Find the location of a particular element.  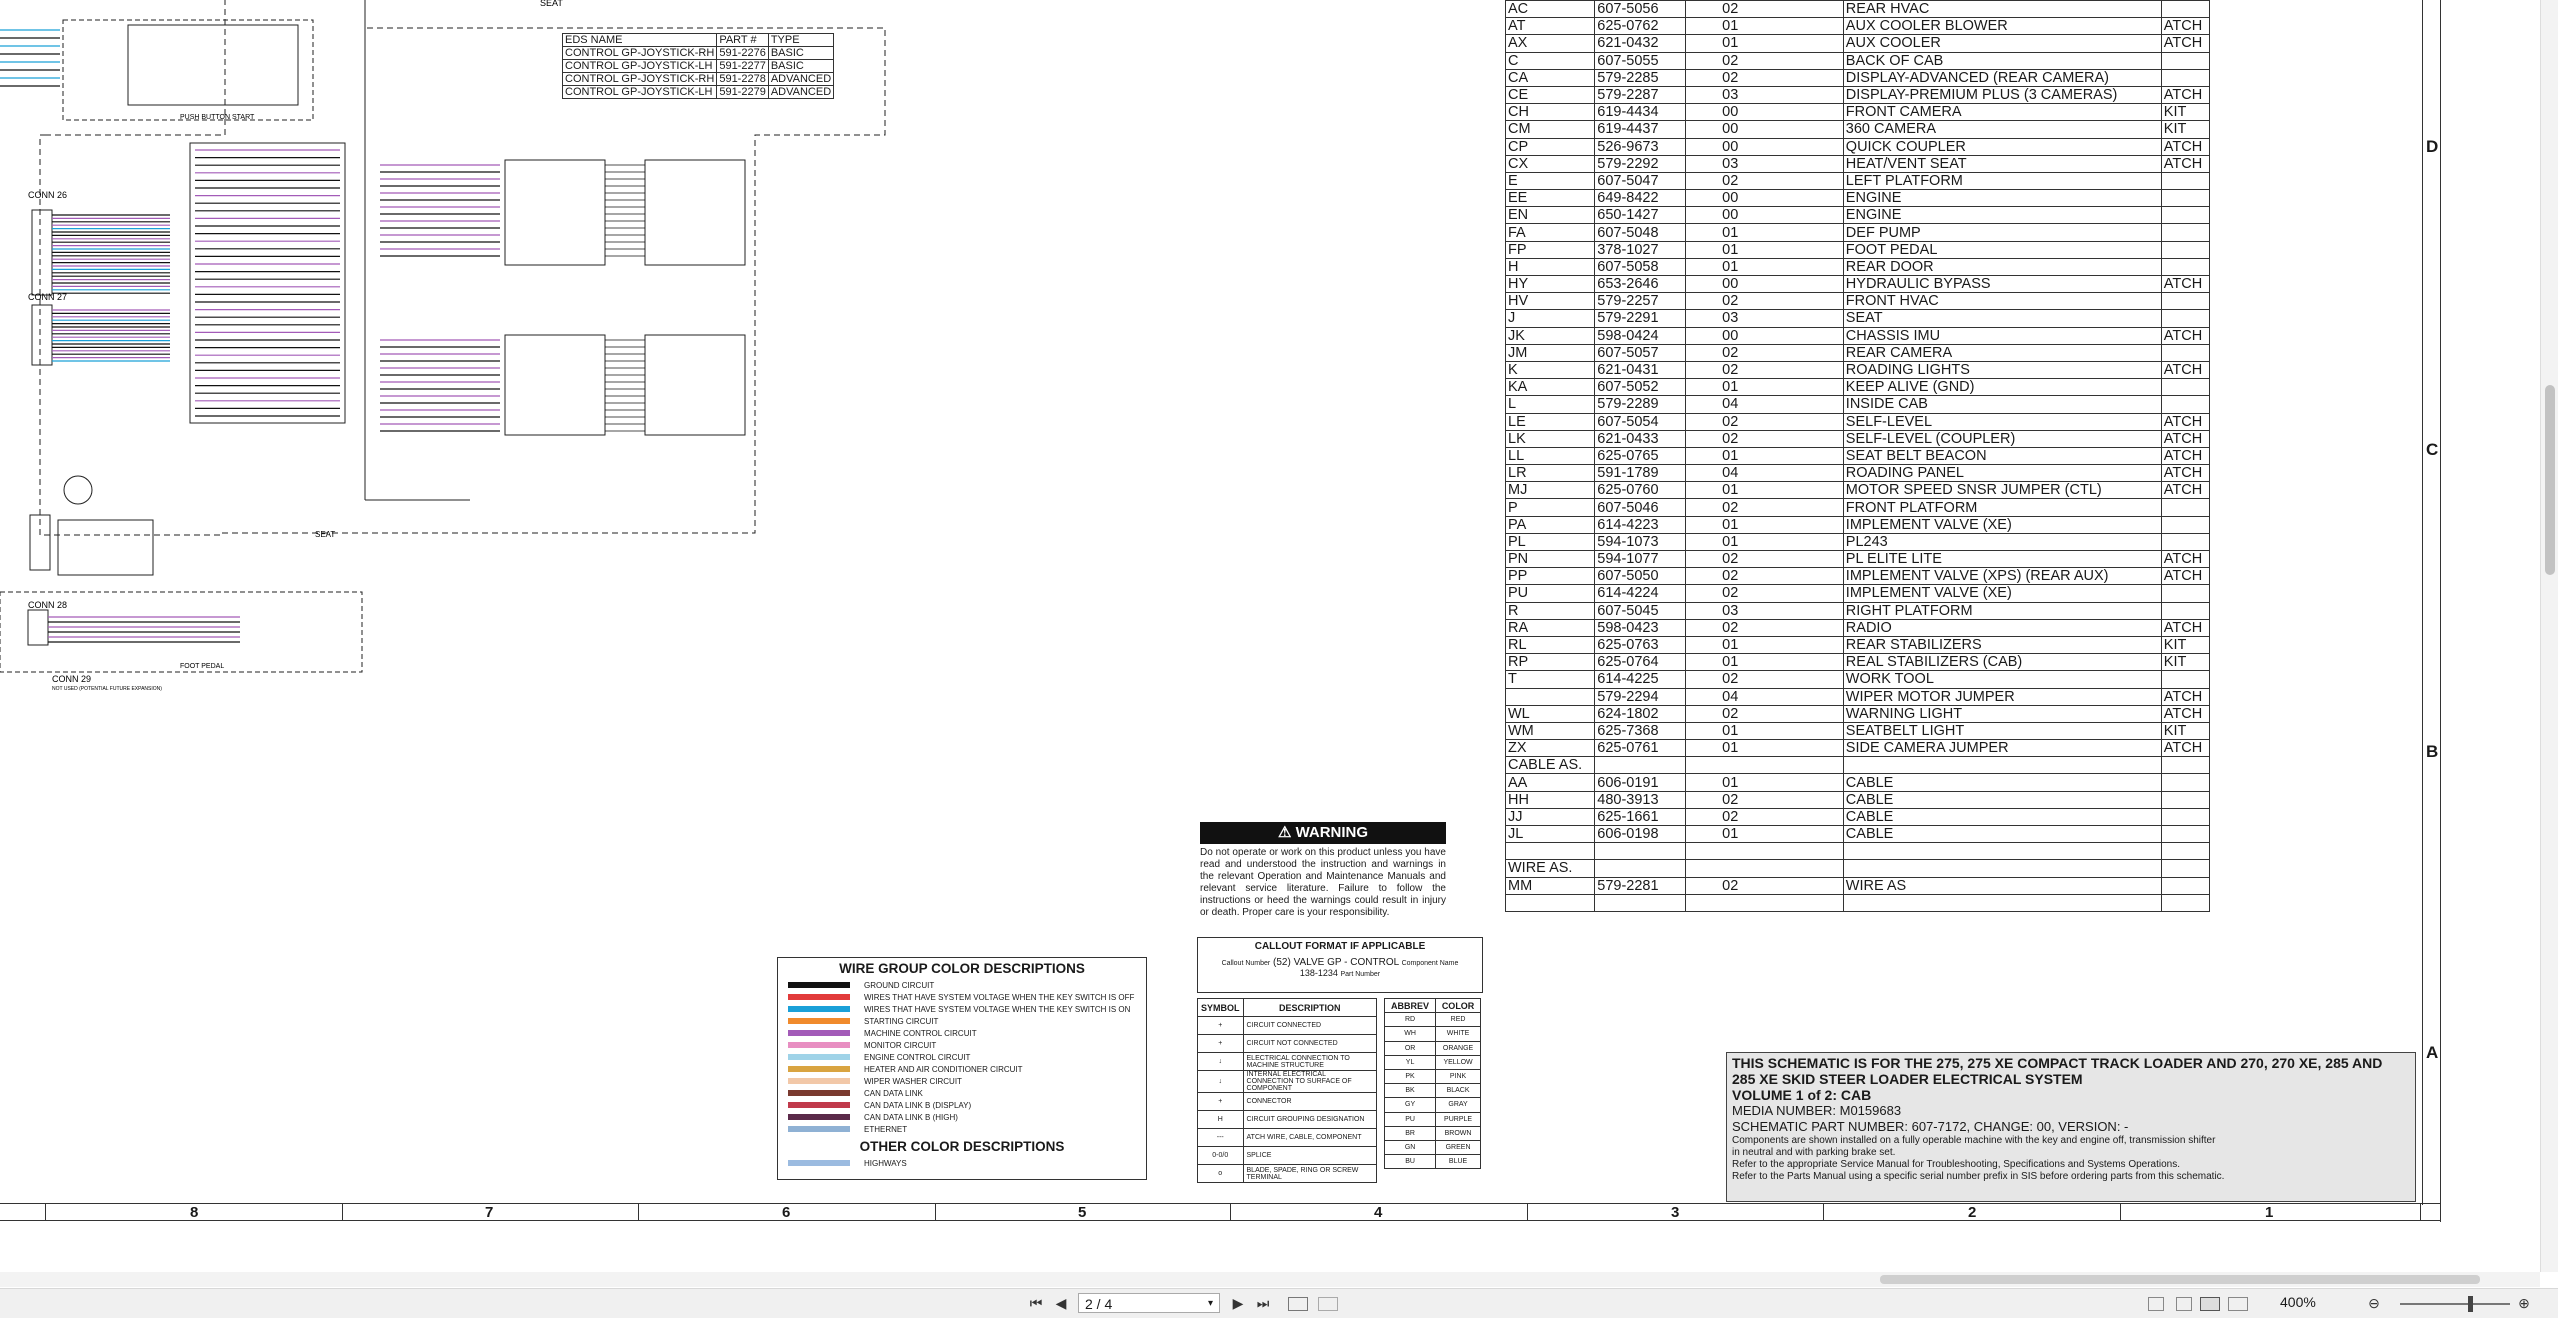

table-cell: GY is located at coordinates (1410, 1105).